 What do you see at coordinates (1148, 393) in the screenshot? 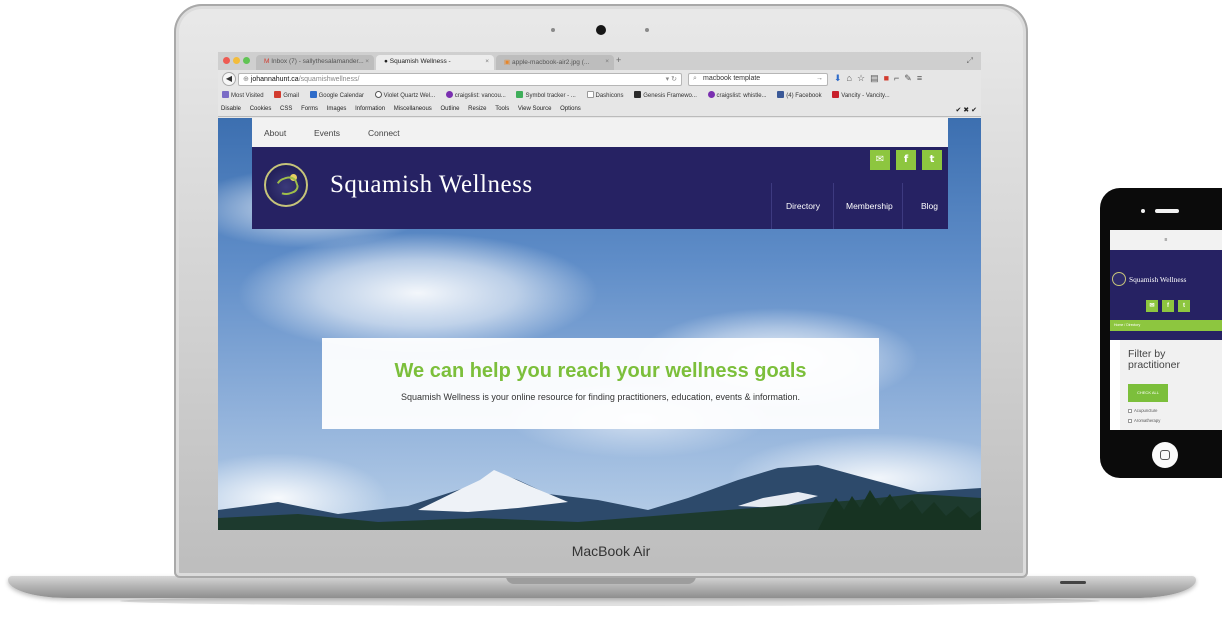
I see `check-all-button: CHECK ALL` at bounding box center [1148, 393].